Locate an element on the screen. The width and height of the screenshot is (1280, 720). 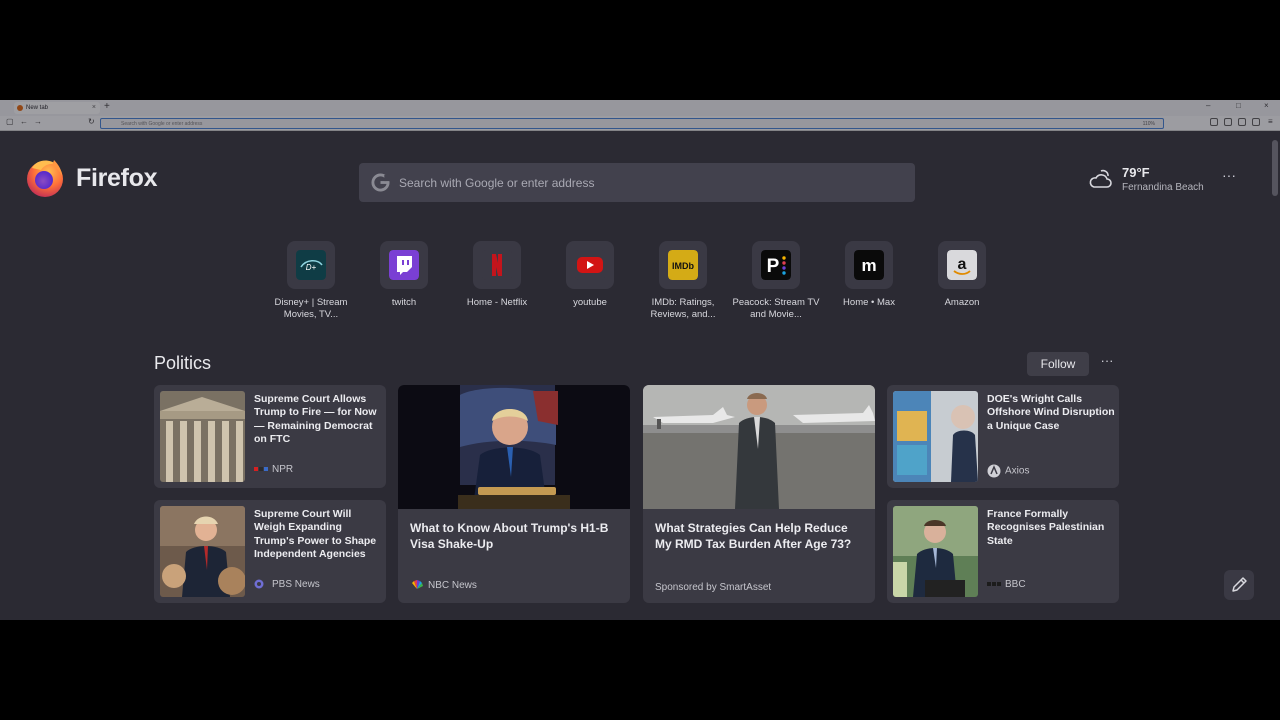
max-icon: m is located at coordinates (869, 265).